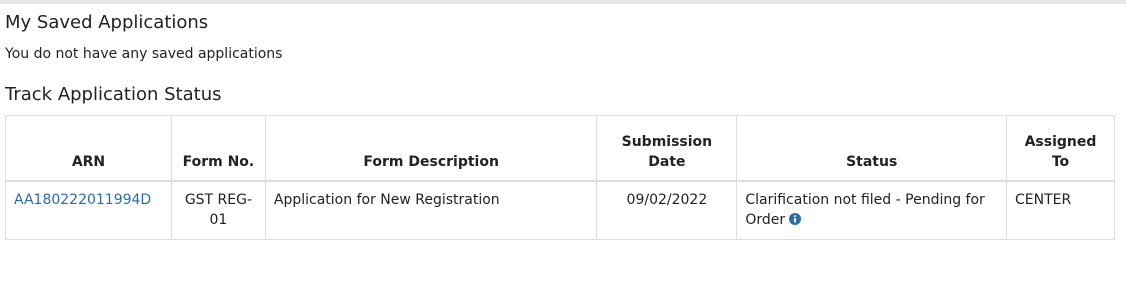  What do you see at coordinates (795, 221) in the screenshot?
I see `info-circle-icon` at bounding box center [795, 221].